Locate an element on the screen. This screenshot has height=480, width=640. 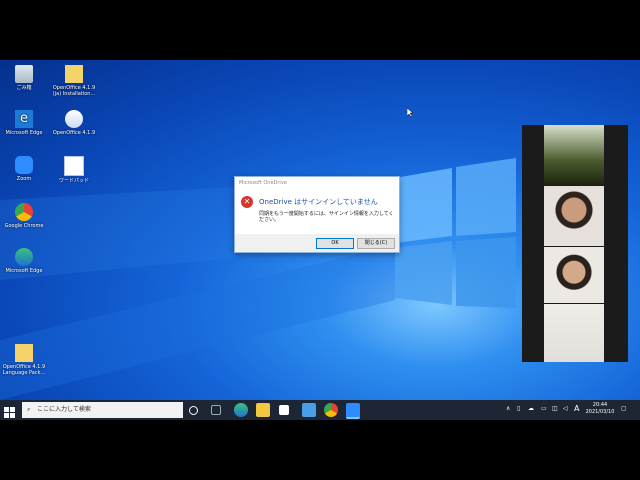
network-icon: ◫ is located at coordinates (555, 408).